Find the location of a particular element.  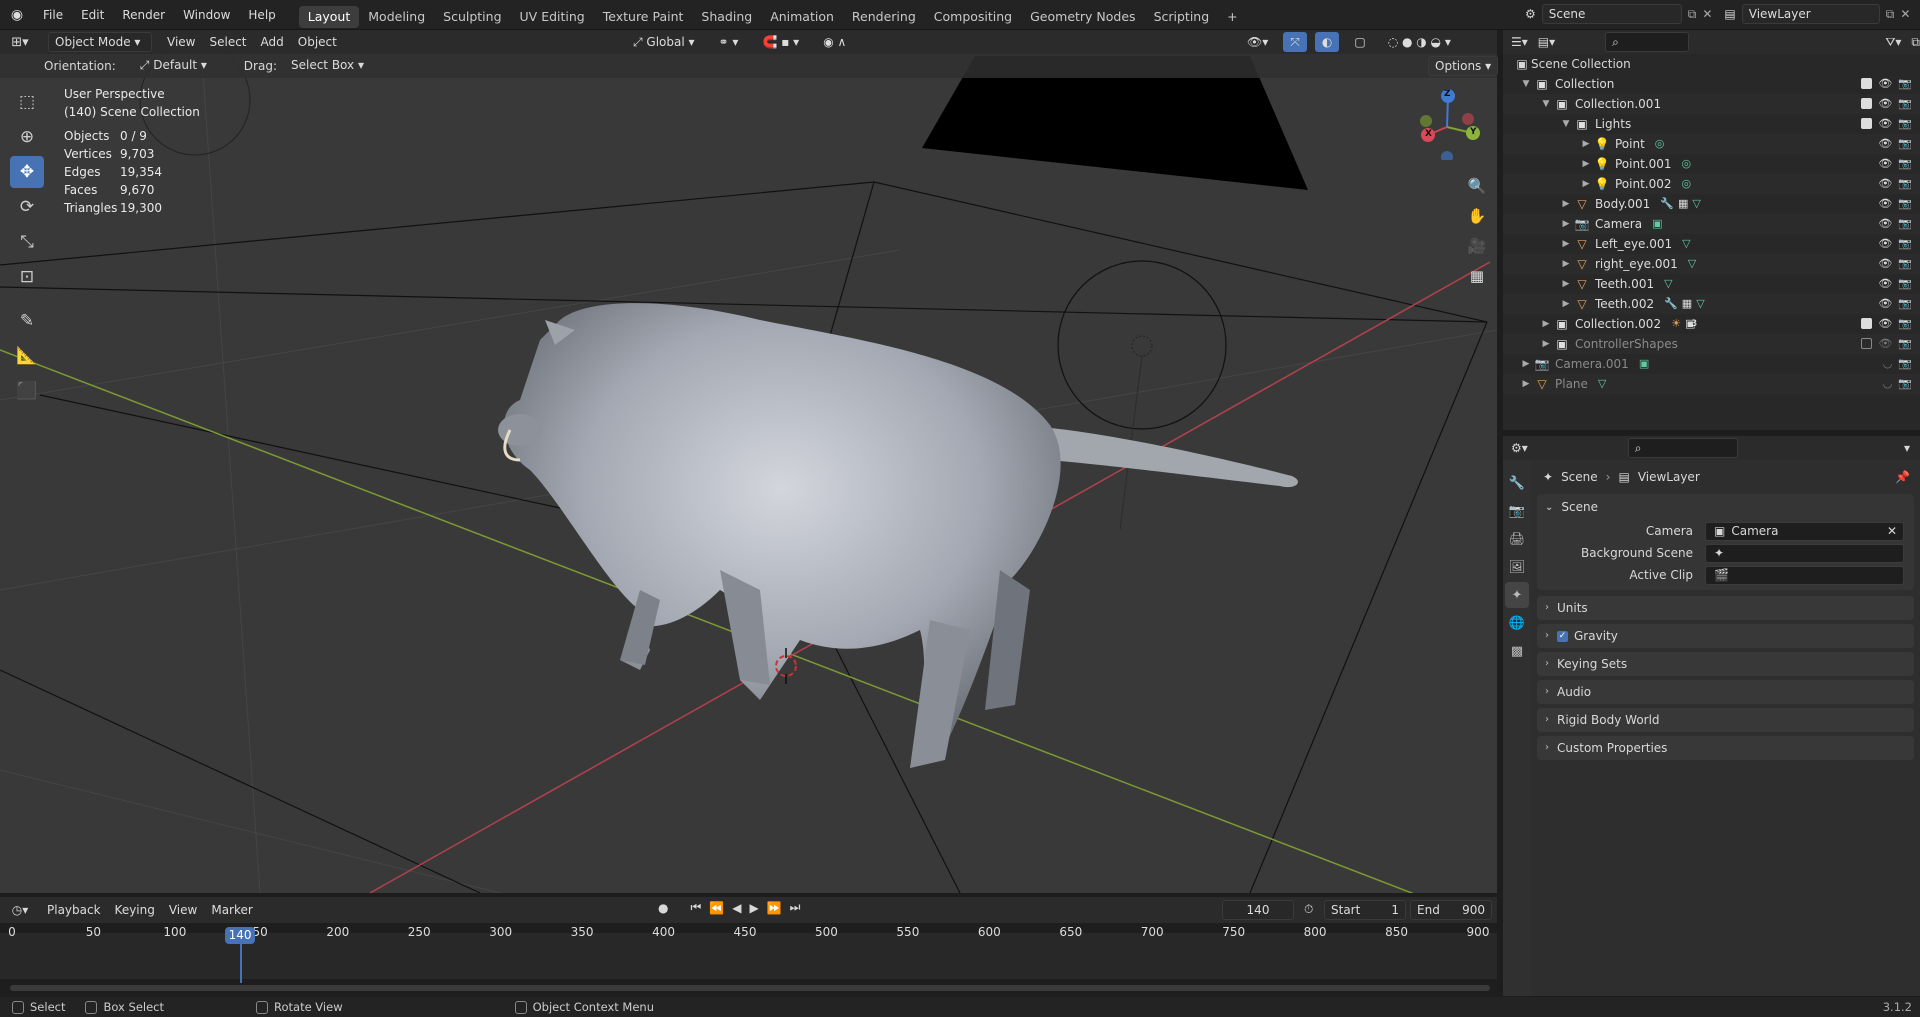

gravity-checkbox: ✓ is located at coordinates (1562, 636).